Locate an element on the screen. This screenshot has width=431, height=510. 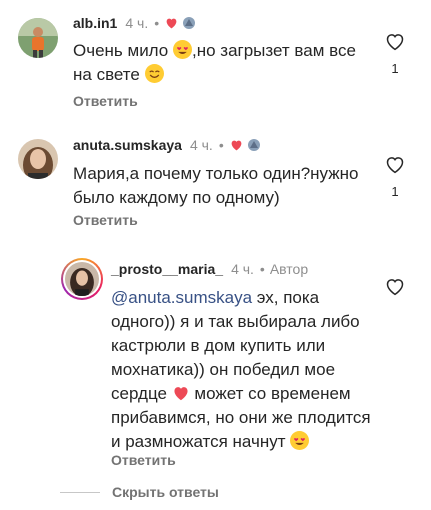
comment-header: alb.in1 4 ч. • is located at coordinates (134, 23).